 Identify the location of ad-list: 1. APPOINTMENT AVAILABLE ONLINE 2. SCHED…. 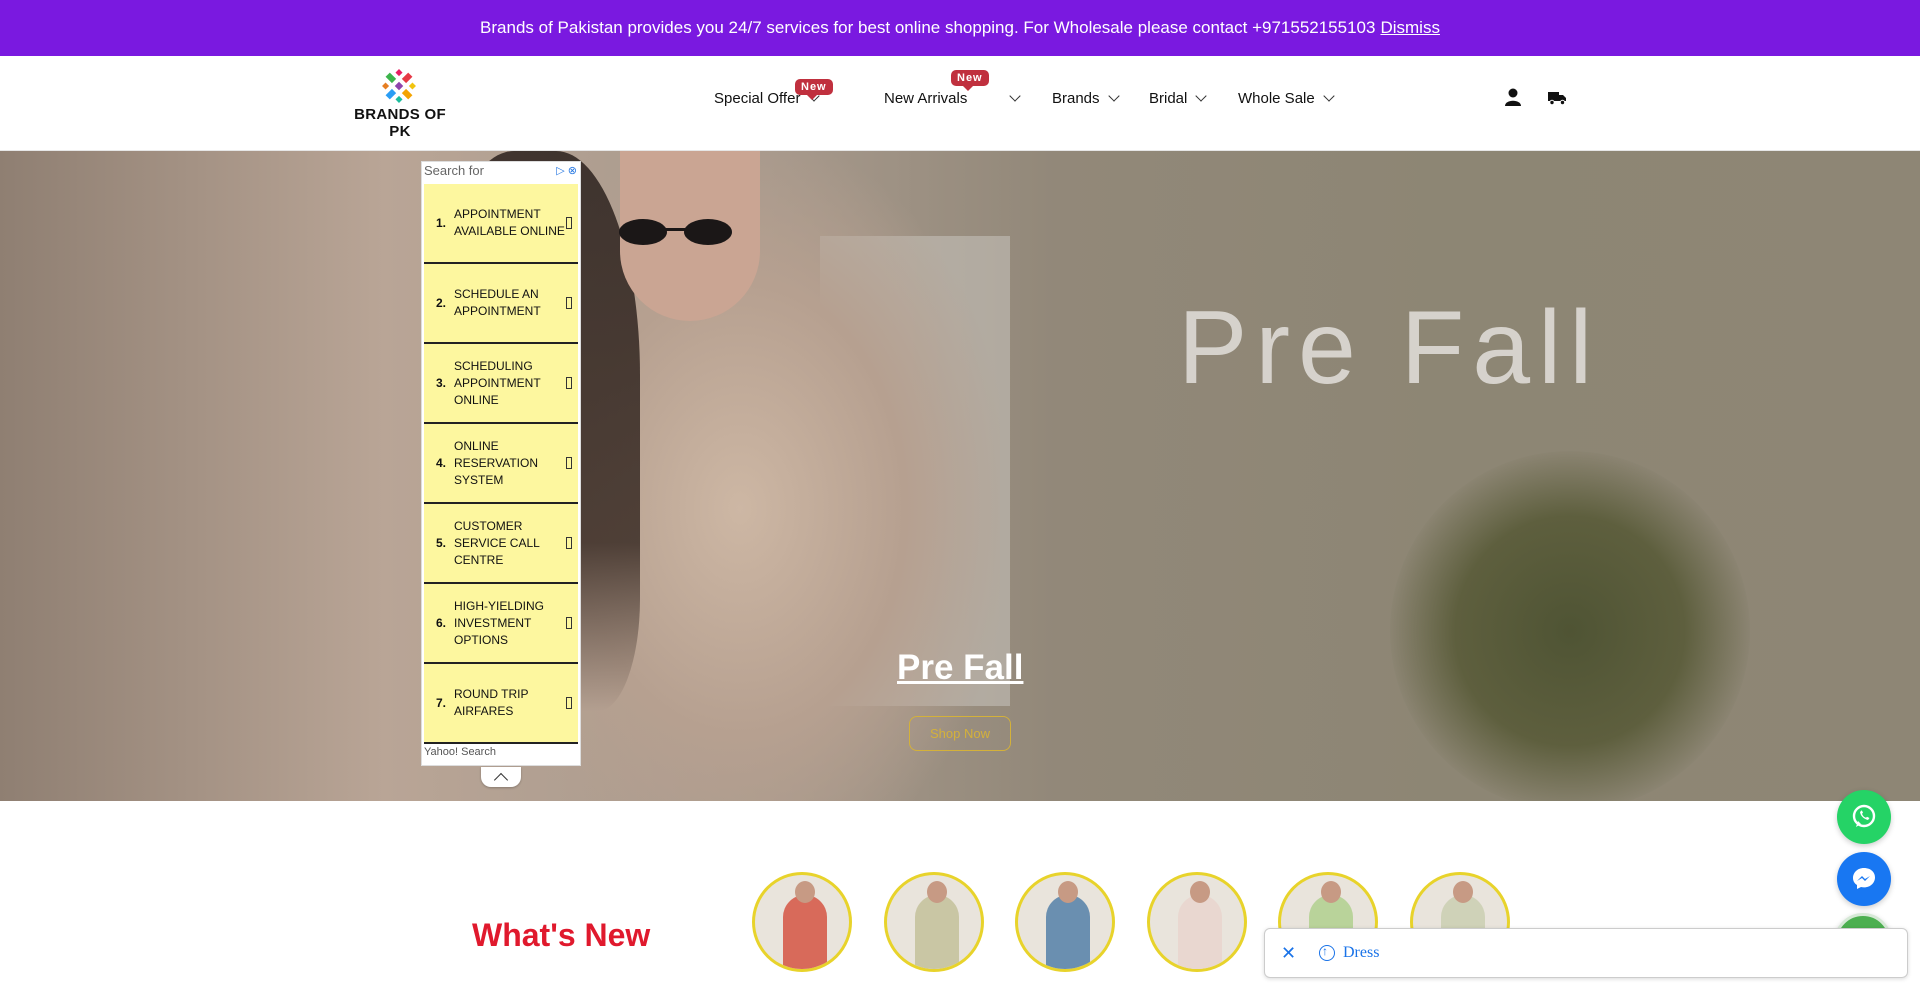
(501, 464).